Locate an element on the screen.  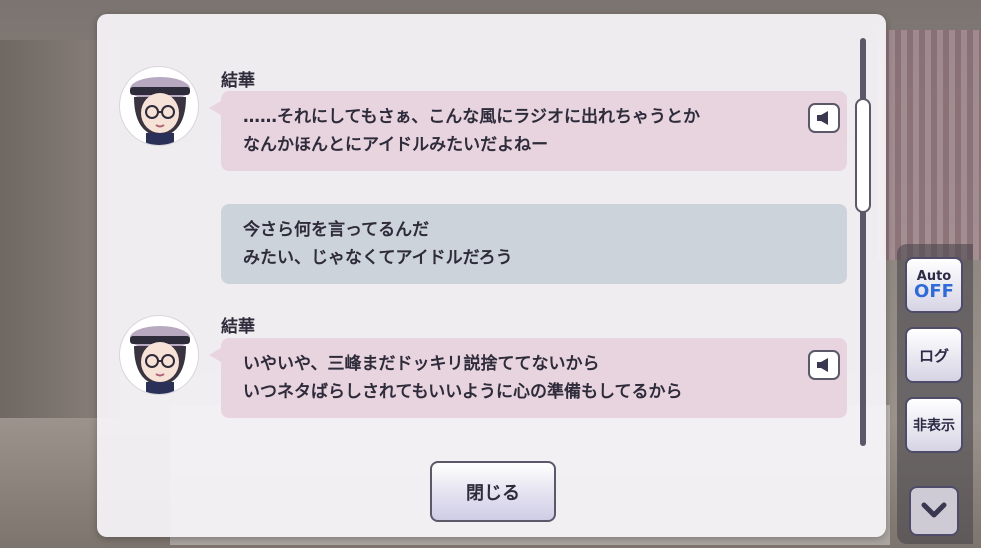
scrollbar-thumb is located at coordinates (863, 155).